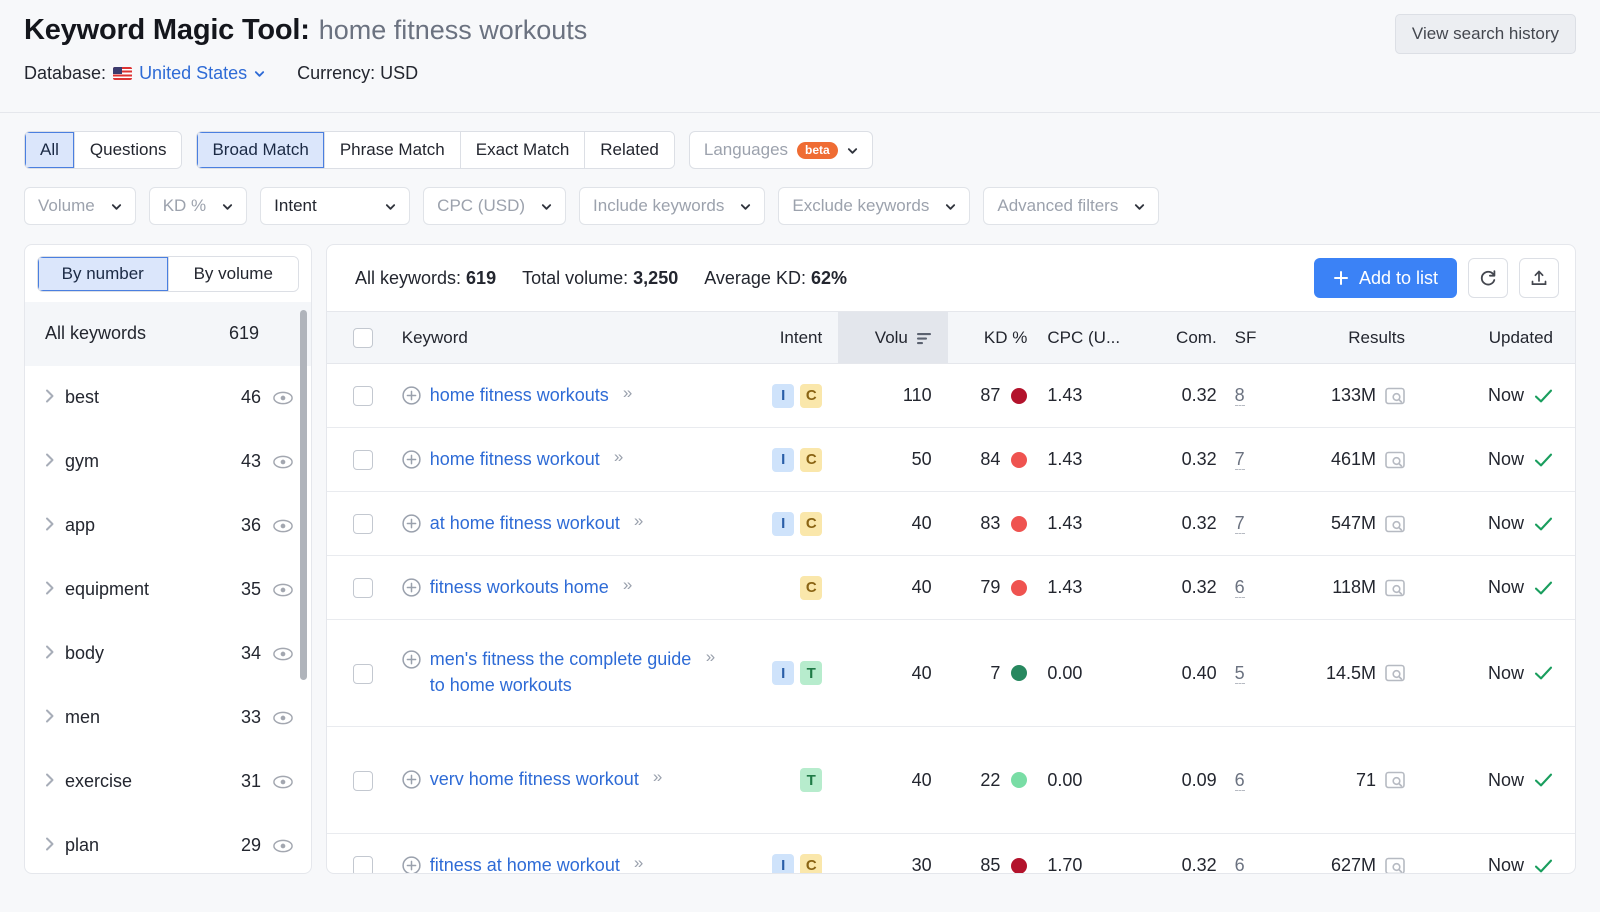 The image size is (1600, 912). I want to click on keyword-link: fitness at home workout, so click(525, 863).